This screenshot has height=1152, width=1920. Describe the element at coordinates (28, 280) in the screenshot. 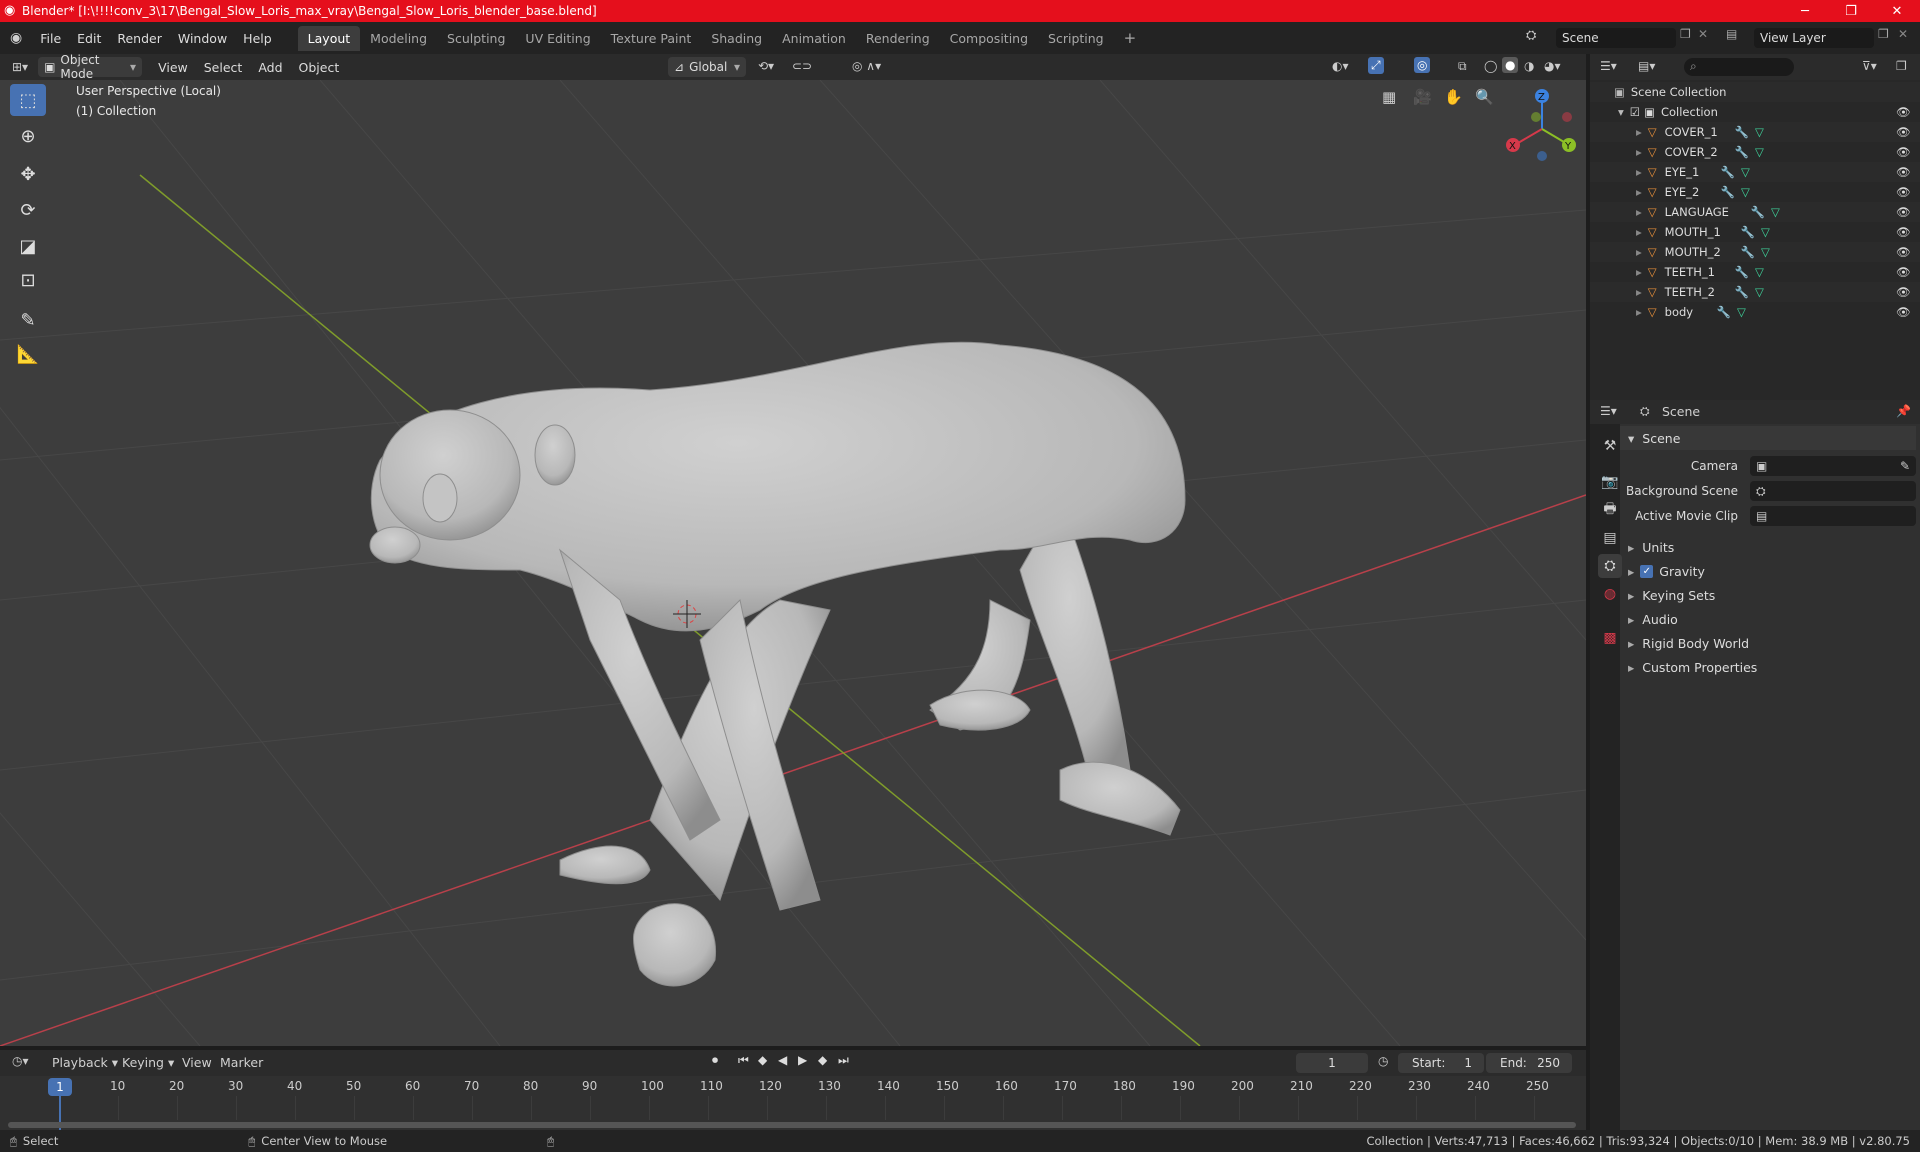

I see `transform-tool-icon: ⊡` at that location.